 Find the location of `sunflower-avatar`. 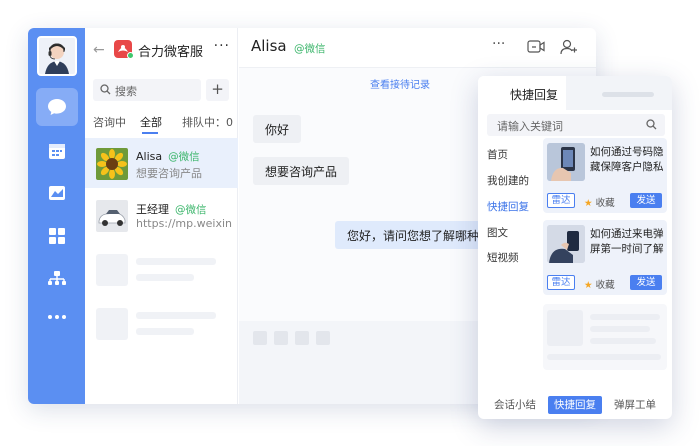

sunflower-avatar is located at coordinates (112, 164).